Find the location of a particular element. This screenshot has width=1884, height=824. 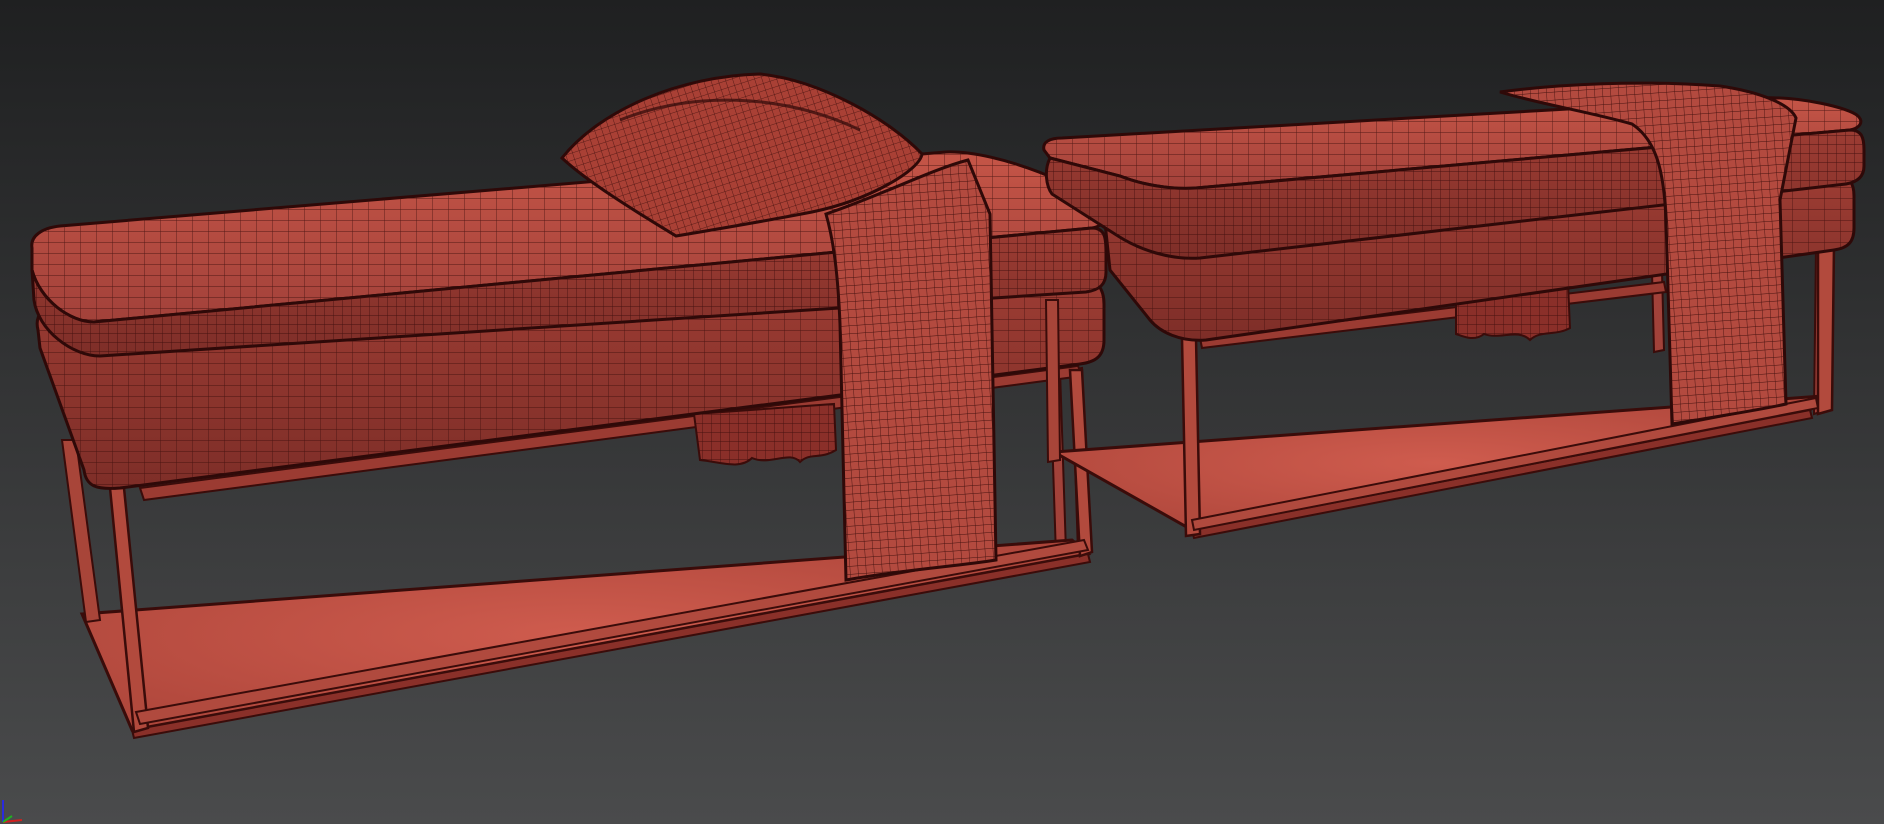

throw-blanket-left is located at coordinates (911, 370).